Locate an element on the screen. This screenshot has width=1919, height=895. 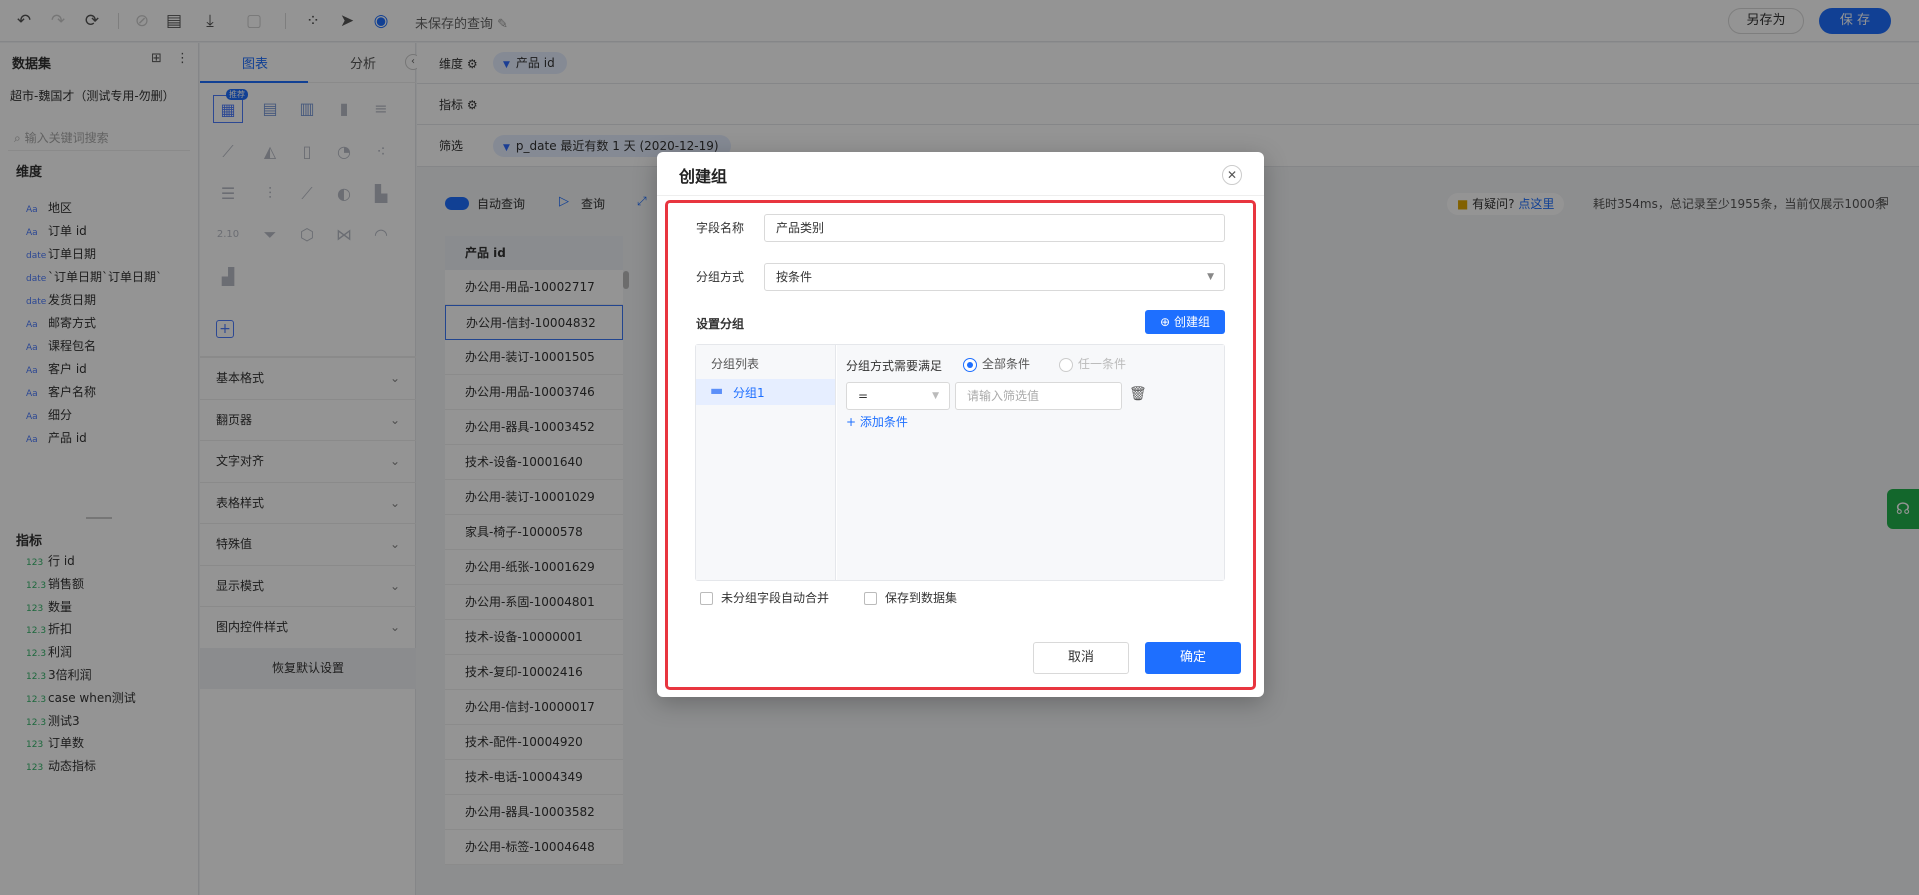
plus-circle-icon: ⊕ is located at coordinates (1165, 322).